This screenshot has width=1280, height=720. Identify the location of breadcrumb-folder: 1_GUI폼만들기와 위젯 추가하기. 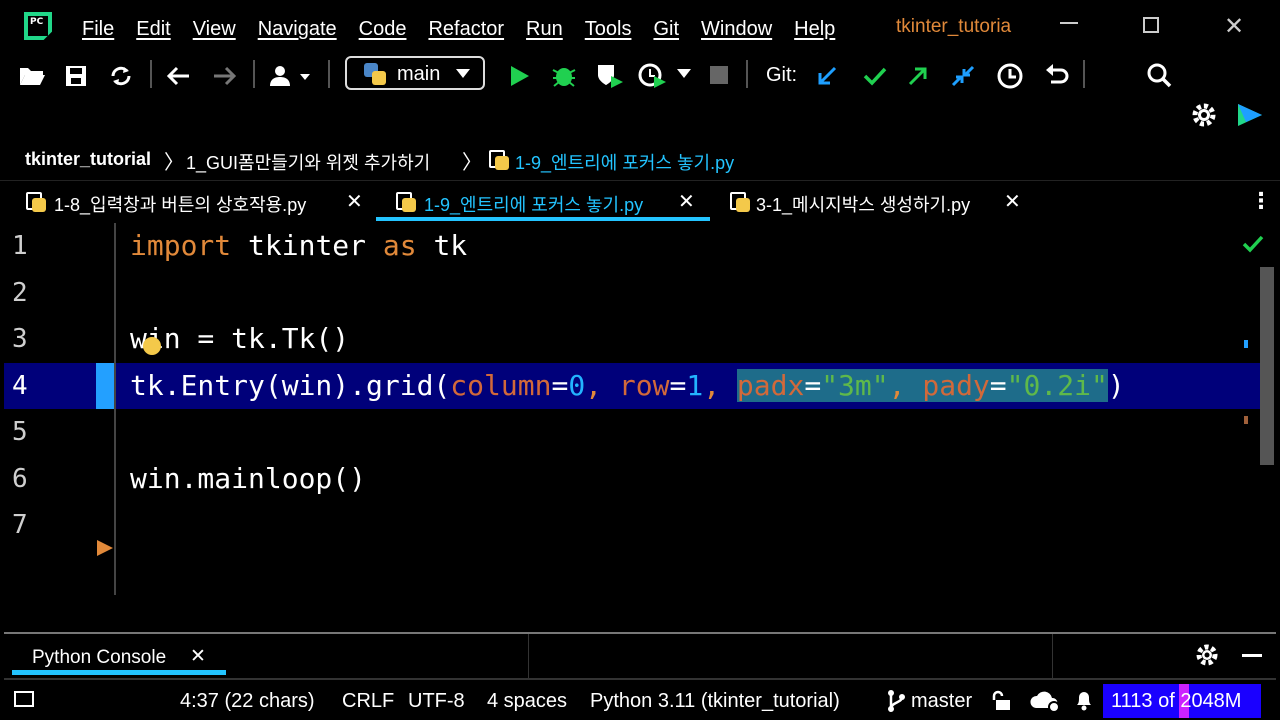
(308, 162).